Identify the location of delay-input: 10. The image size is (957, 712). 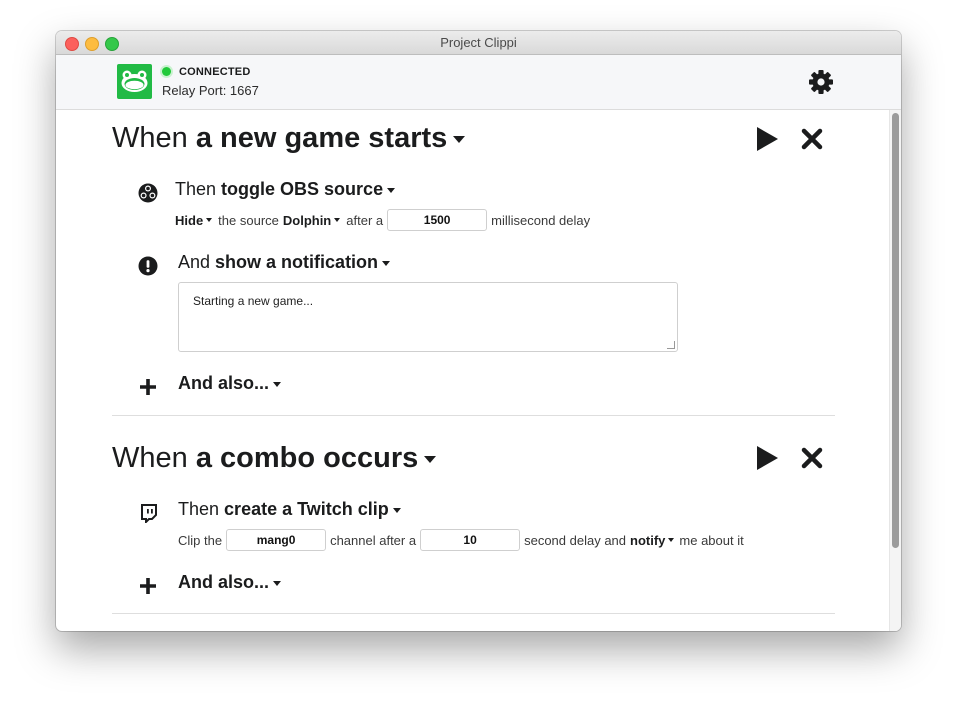
(470, 540).